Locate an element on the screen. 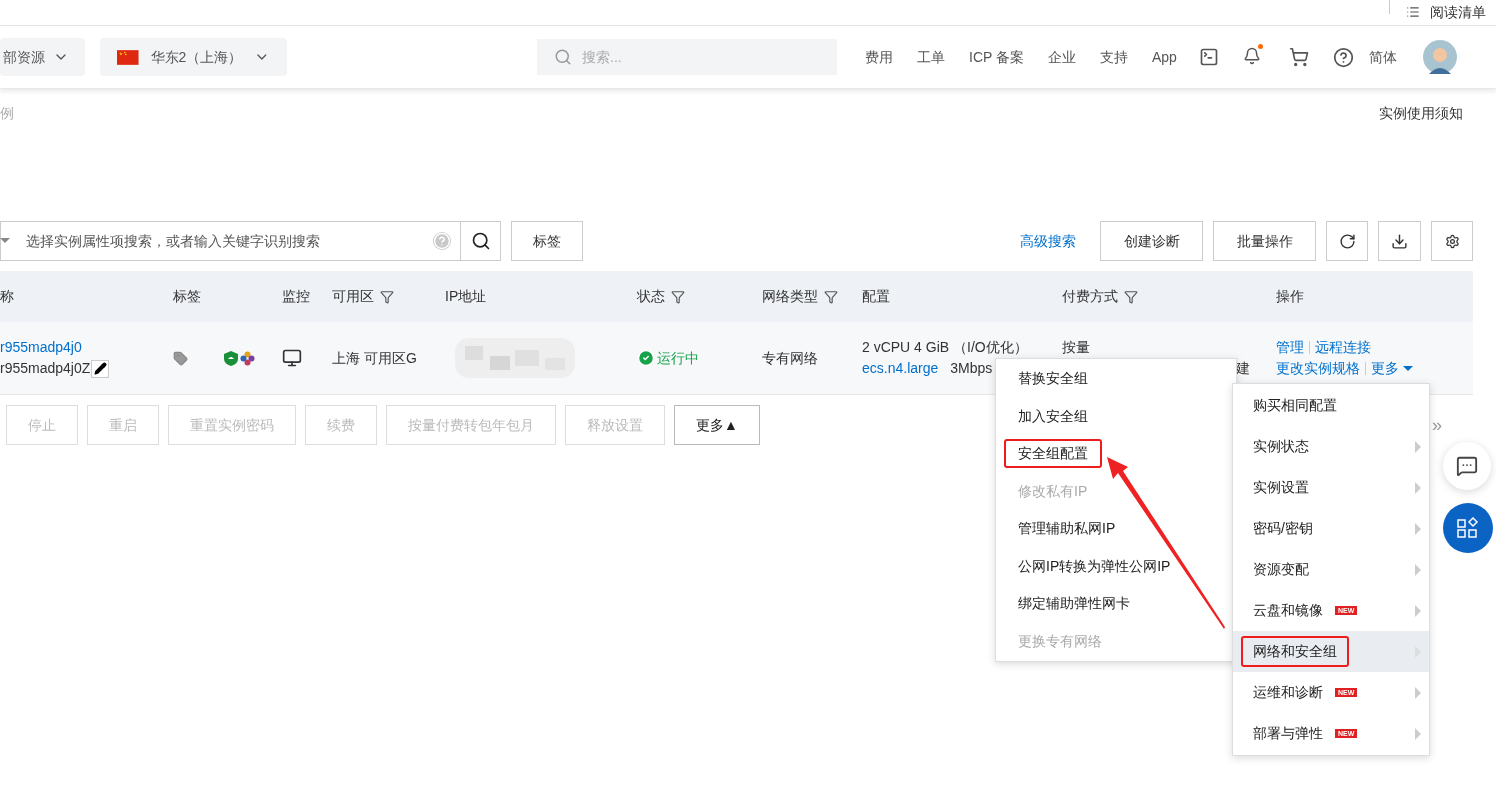  search-button is located at coordinates (481, 241).